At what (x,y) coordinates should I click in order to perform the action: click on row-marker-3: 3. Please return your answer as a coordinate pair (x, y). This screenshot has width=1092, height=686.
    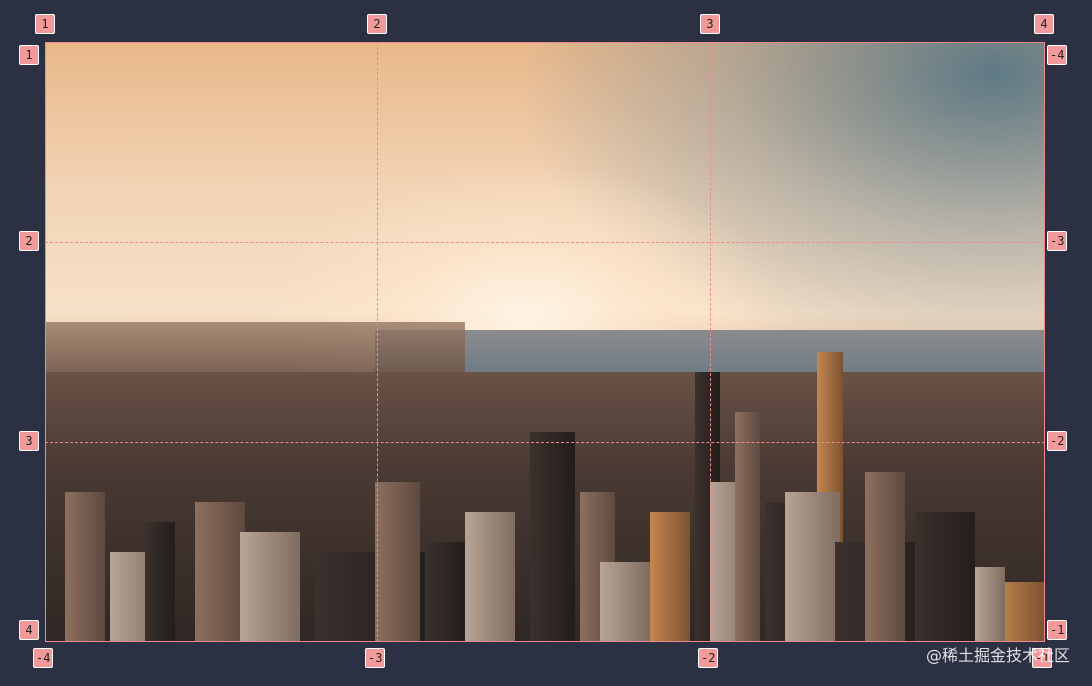
    Looking at the image, I should click on (29, 441).